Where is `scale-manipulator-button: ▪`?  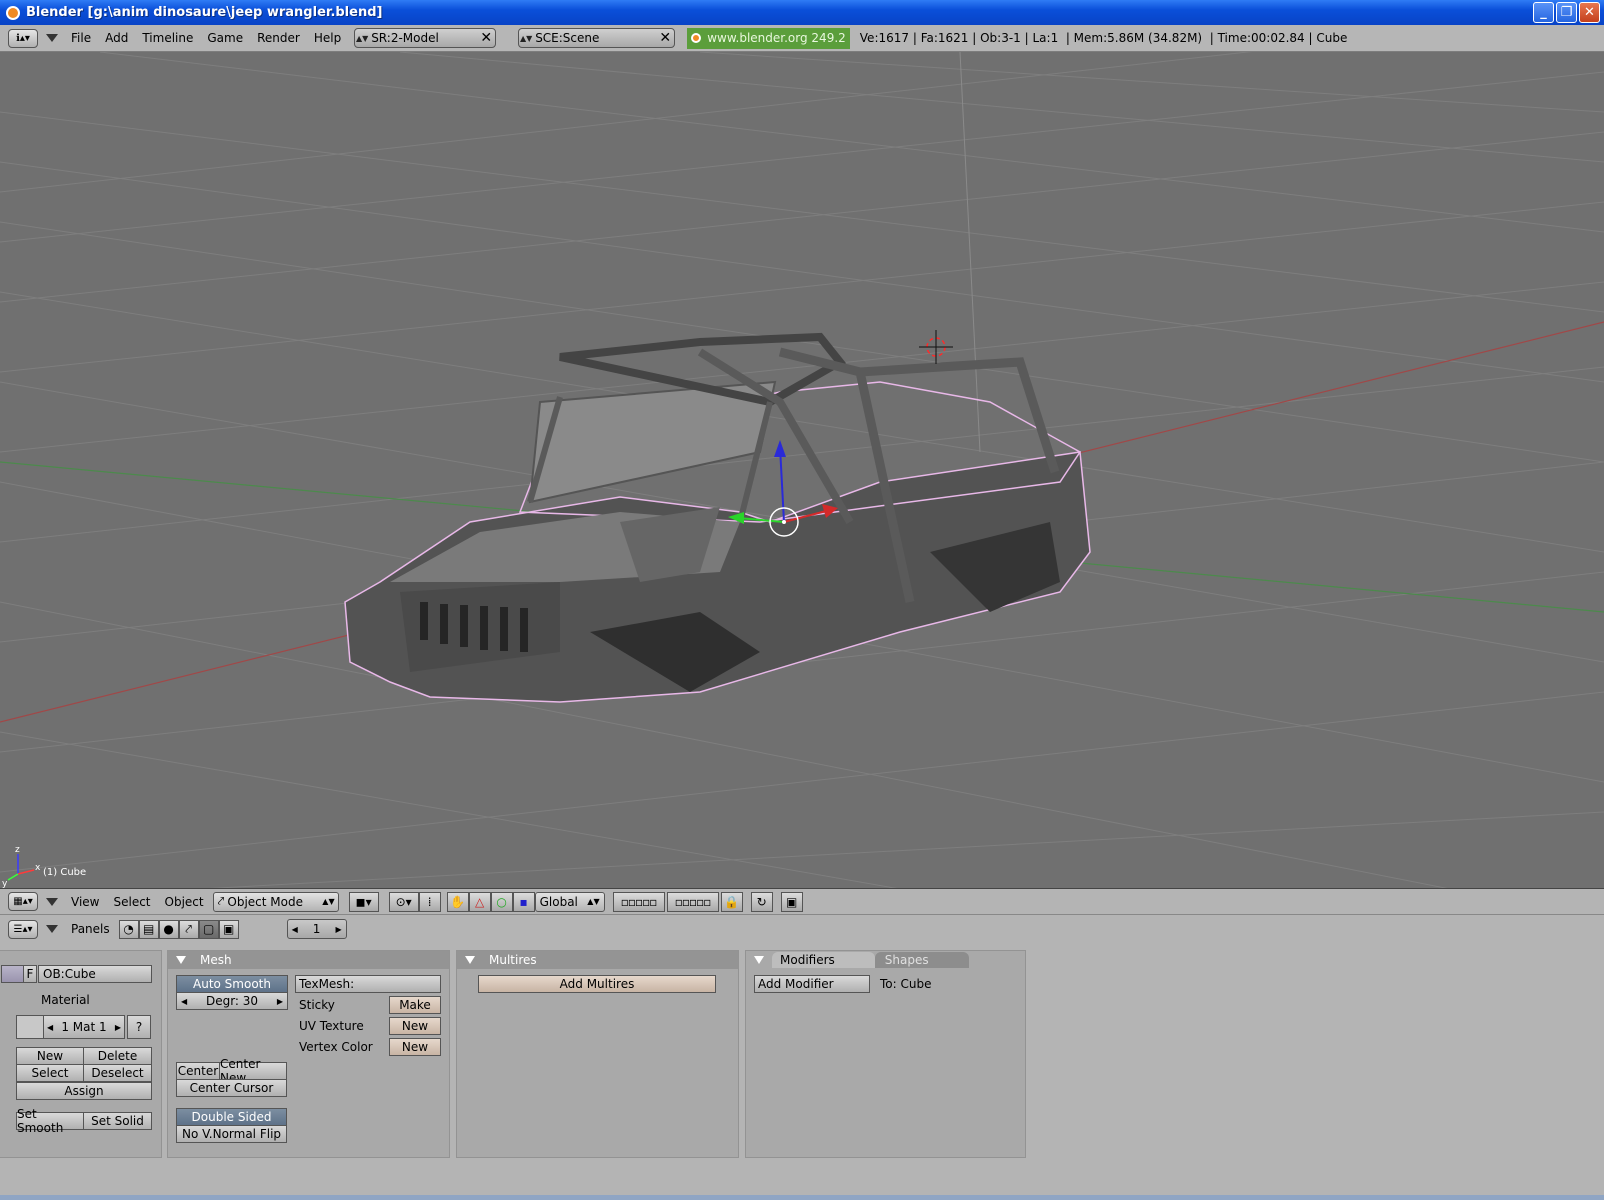 scale-manipulator-button: ▪ is located at coordinates (523, 901).